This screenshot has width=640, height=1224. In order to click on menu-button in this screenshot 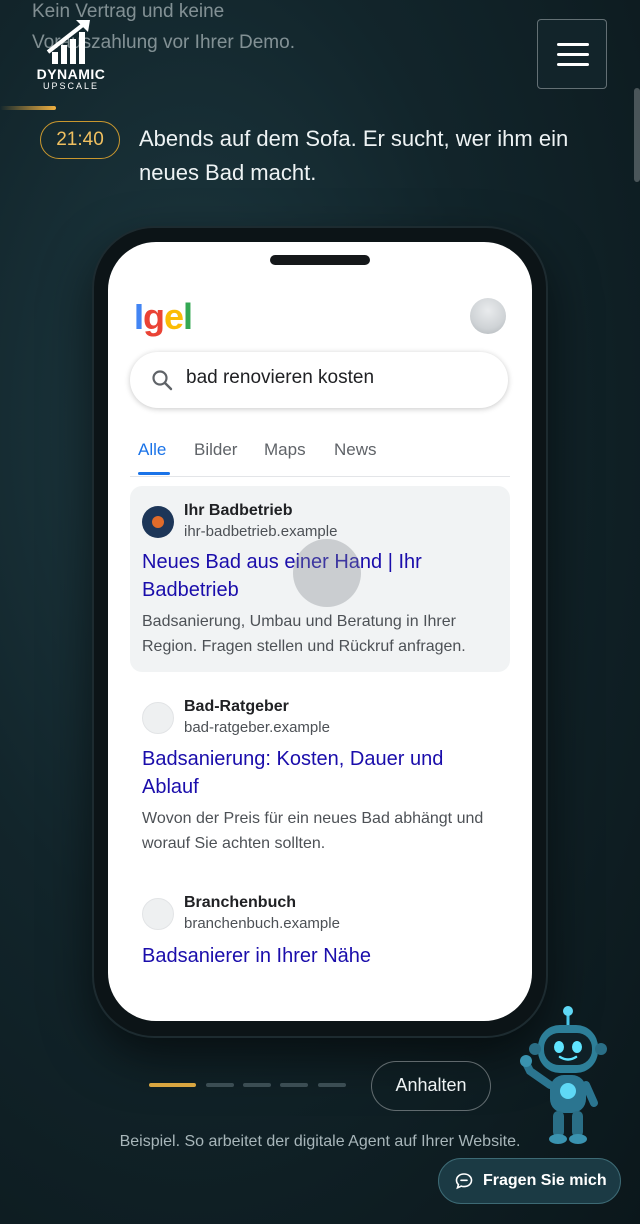, I will do `click(572, 54)`.